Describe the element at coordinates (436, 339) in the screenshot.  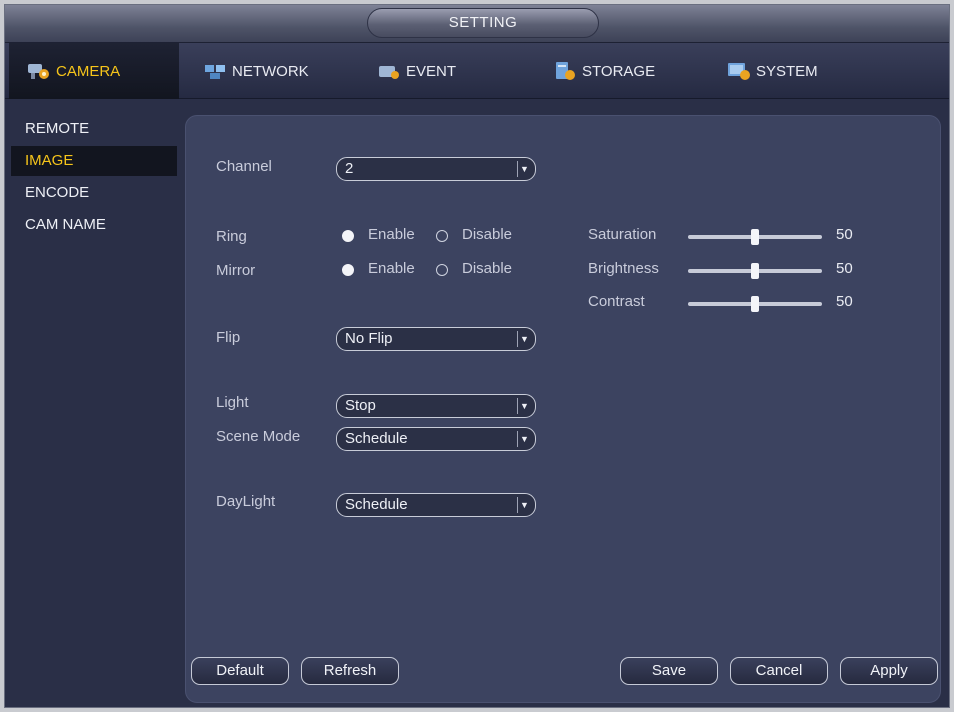
I see `flip-select: No Flip ▼` at that location.